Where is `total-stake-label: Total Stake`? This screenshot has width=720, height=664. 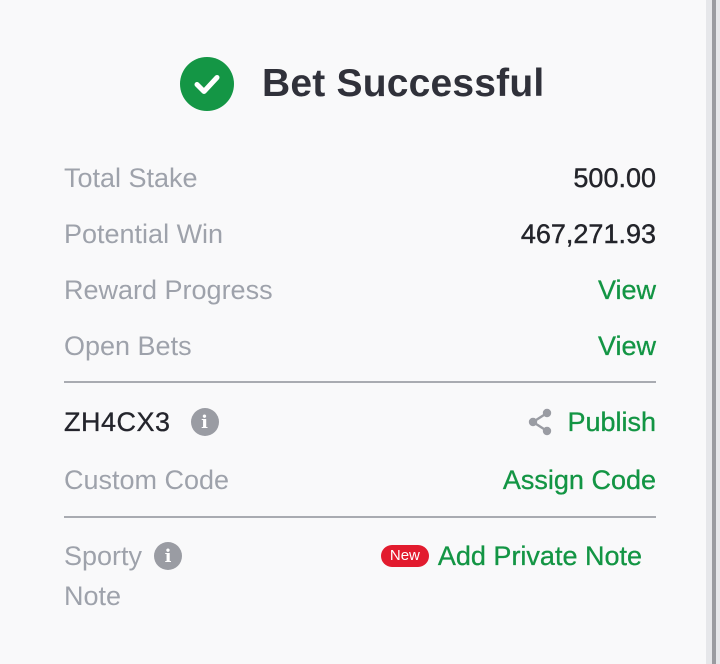
total-stake-label: Total Stake is located at coordinates (131, 177).